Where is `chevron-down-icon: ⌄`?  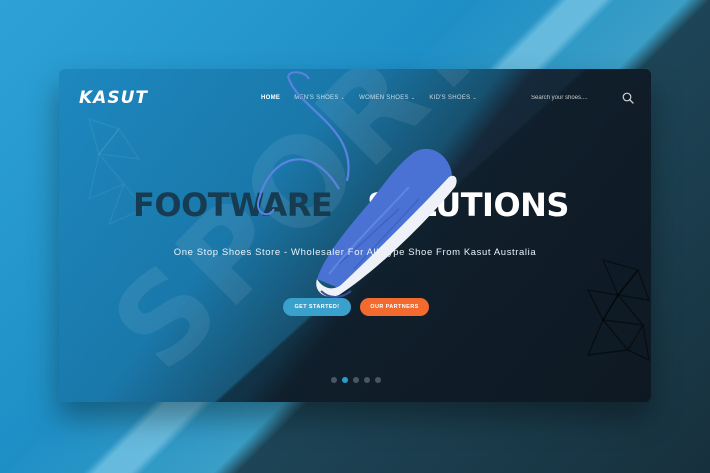
chevron-down-icon: ⌄ is located at coordinates (474, 98).